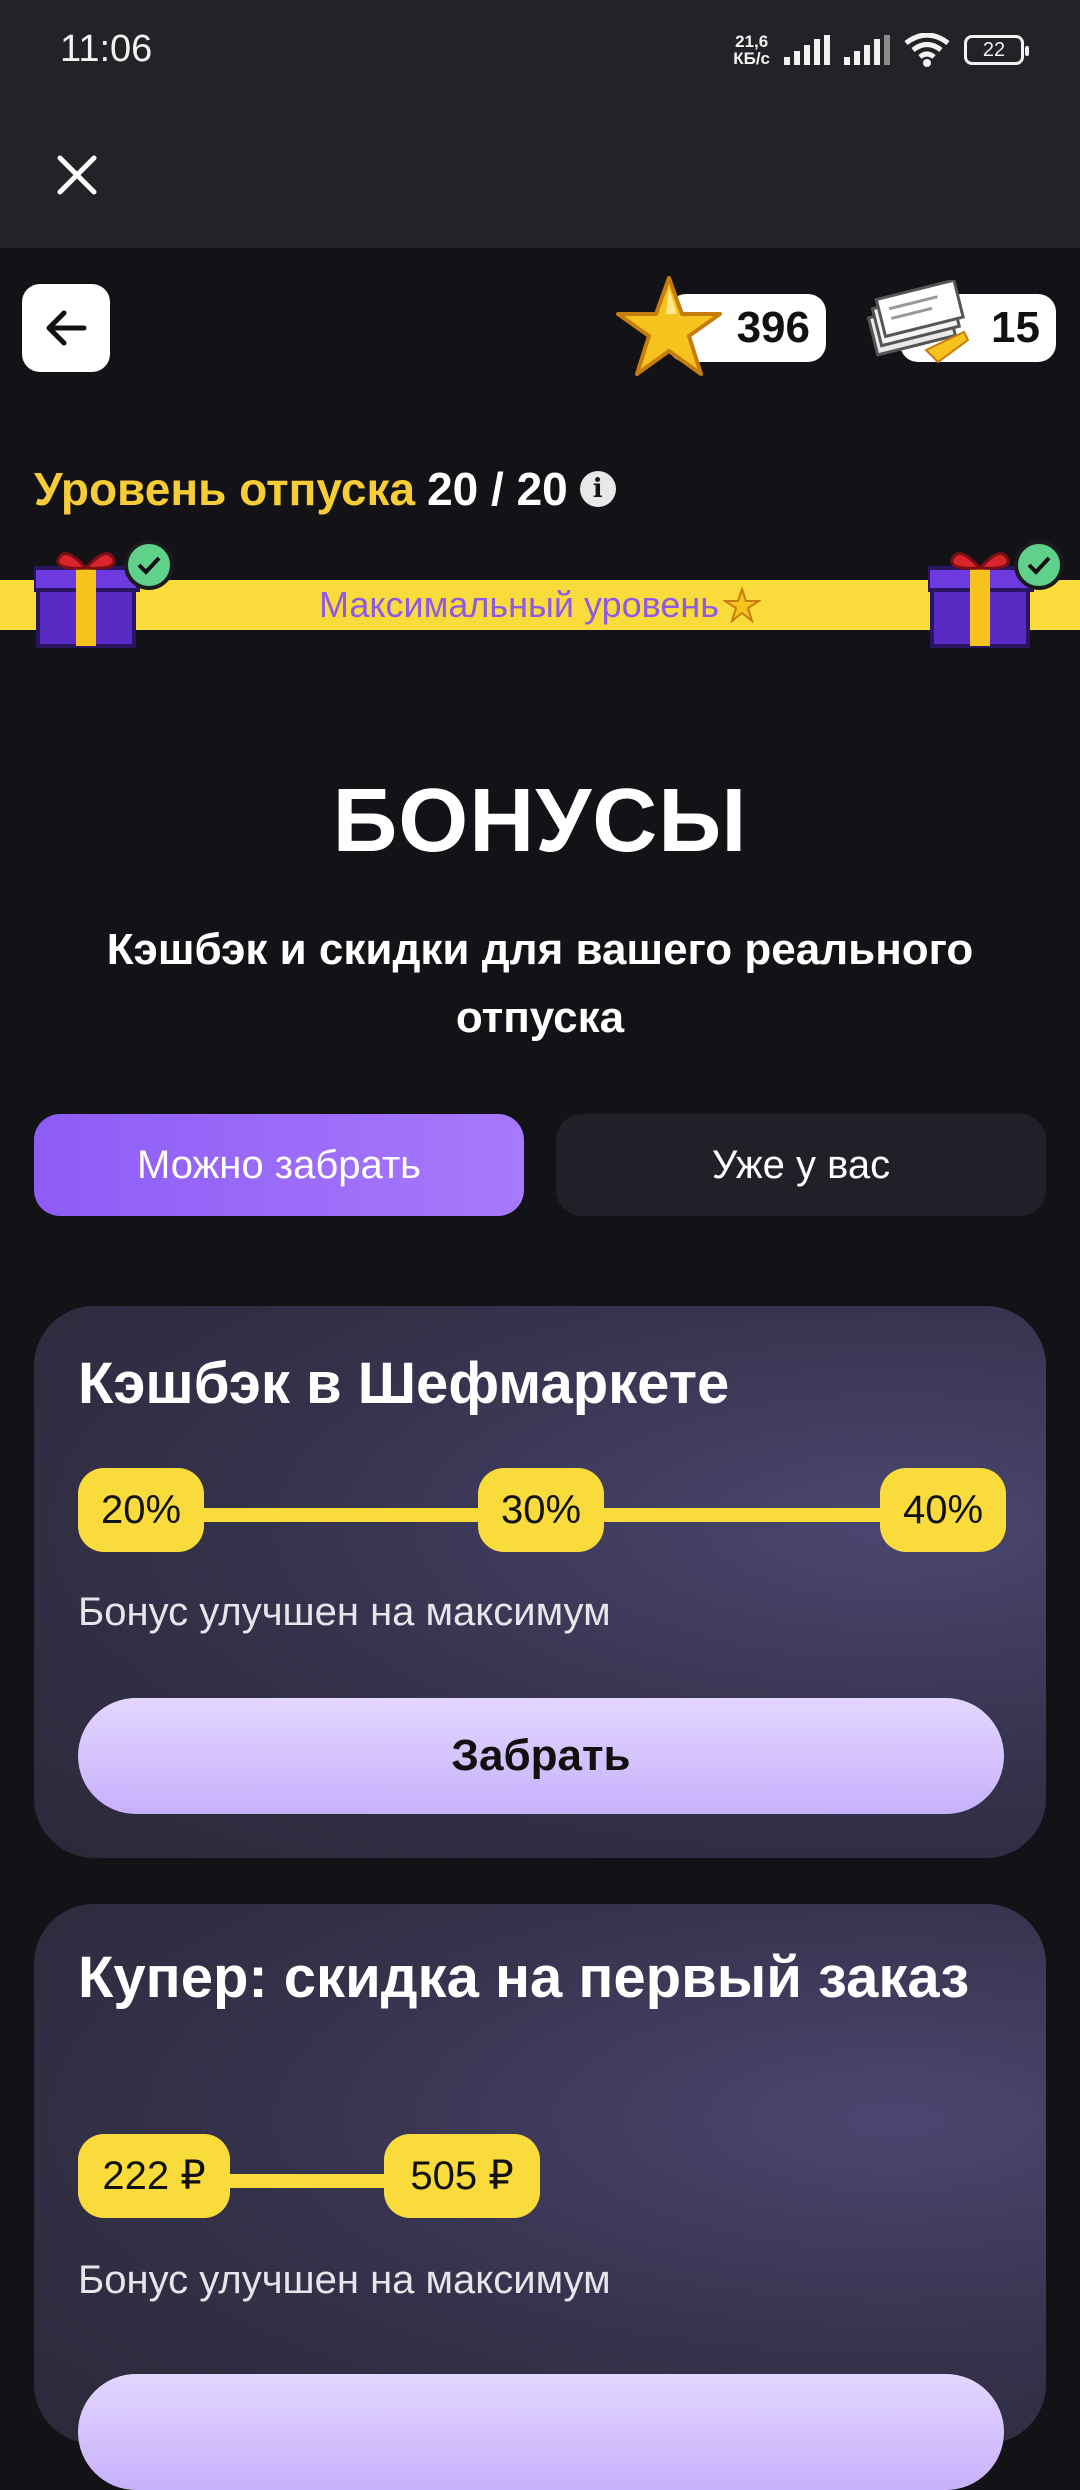 The width and height of the screenshot is (1080, 2490). What do you see at coordinates (77, 175) in the screenshot?
I see `close-icon` at bounding box center [77, 175].